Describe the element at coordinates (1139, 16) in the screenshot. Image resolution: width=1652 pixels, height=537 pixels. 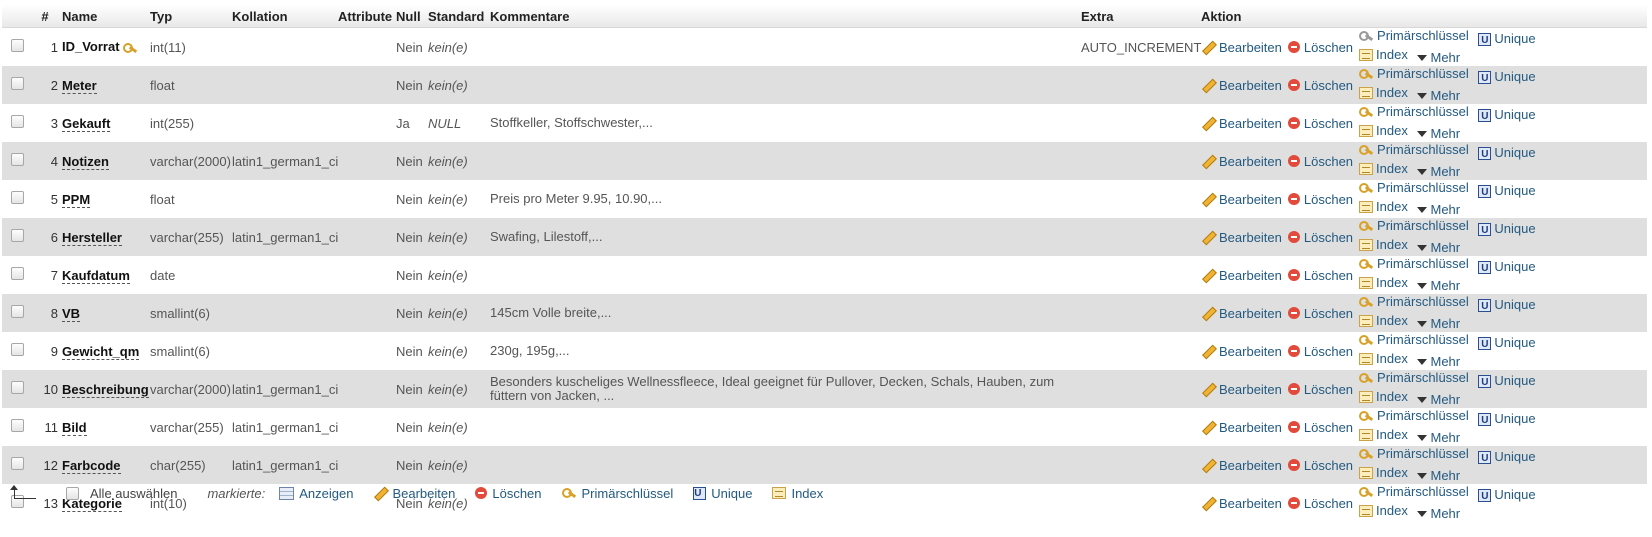
I see `header-extra: Extra` at that location.